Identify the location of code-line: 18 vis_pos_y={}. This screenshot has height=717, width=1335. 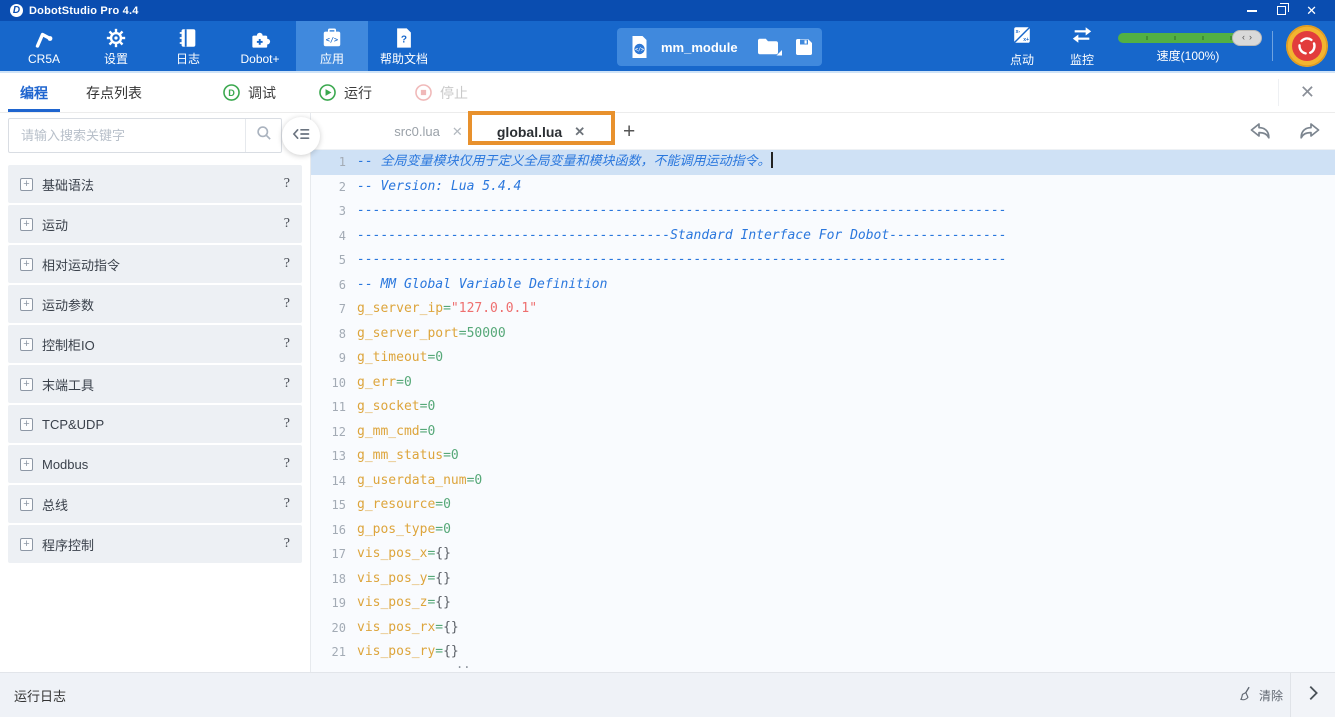
(823, 579).